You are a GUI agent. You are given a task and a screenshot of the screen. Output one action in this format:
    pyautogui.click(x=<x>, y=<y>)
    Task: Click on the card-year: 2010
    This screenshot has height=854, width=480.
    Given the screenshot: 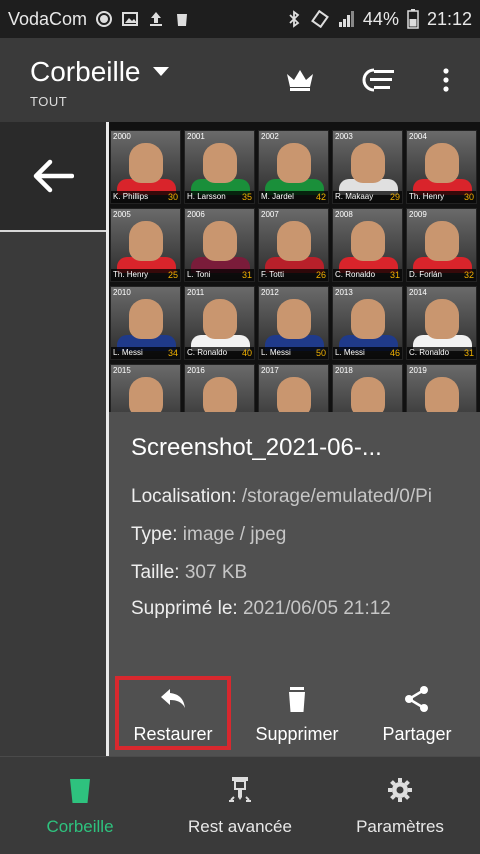 What is the action you would take?
    pyautogui.click(x=122, y=292)
    